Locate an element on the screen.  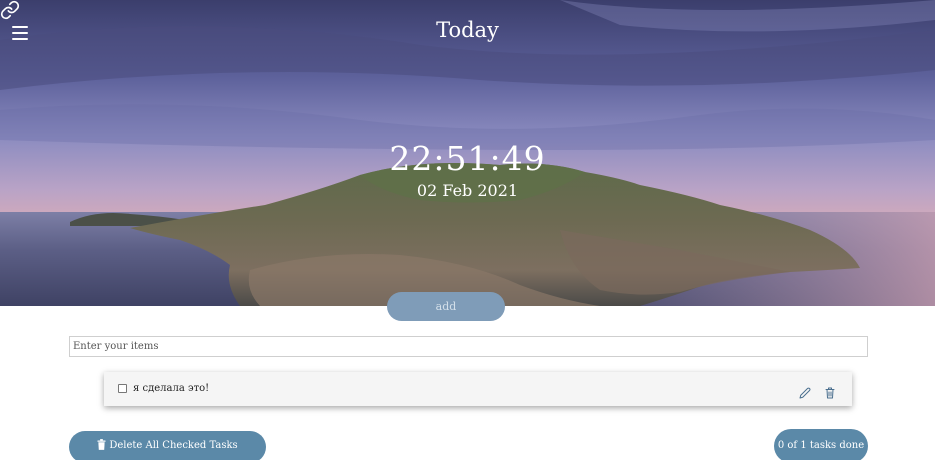
task-item: я сделала это! is located at coordinates (478, 389).